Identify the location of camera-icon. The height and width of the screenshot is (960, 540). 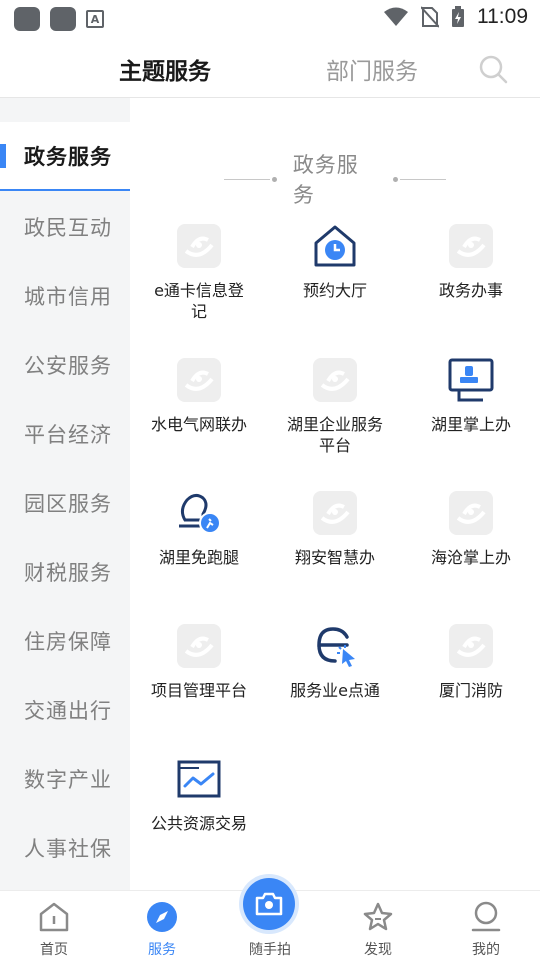
(269, 904).